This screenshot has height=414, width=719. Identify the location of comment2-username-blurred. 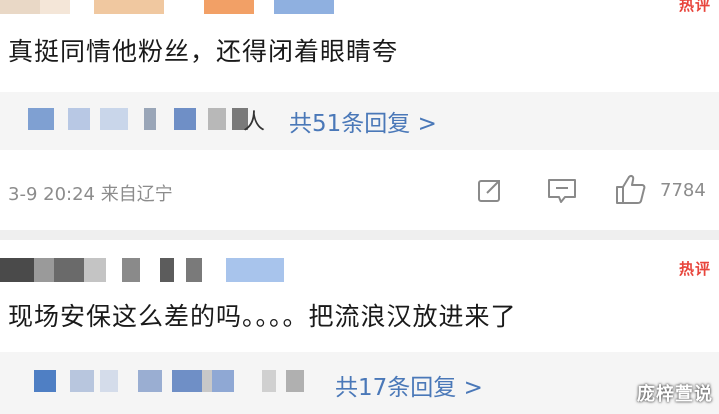
(142, 270).